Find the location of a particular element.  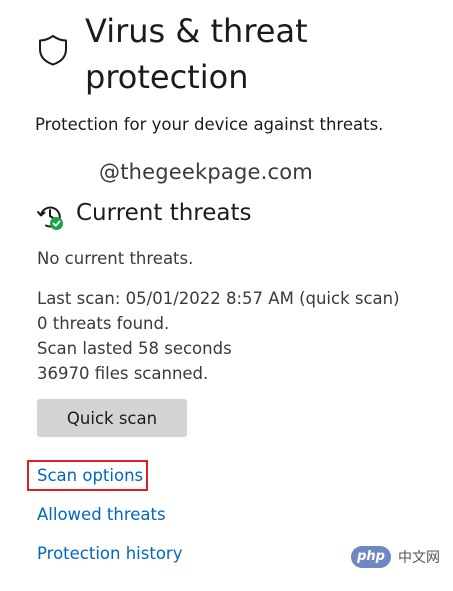

quick-scan-button: Quick scan is located at coordinates (112, 418).